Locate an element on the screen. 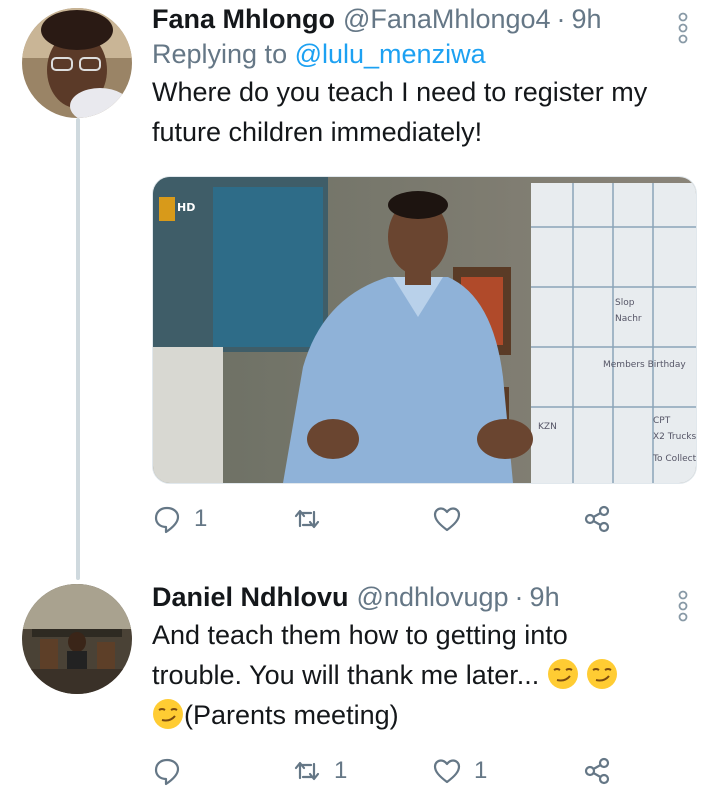  avatar-fana is located at coordinates (77, 63).